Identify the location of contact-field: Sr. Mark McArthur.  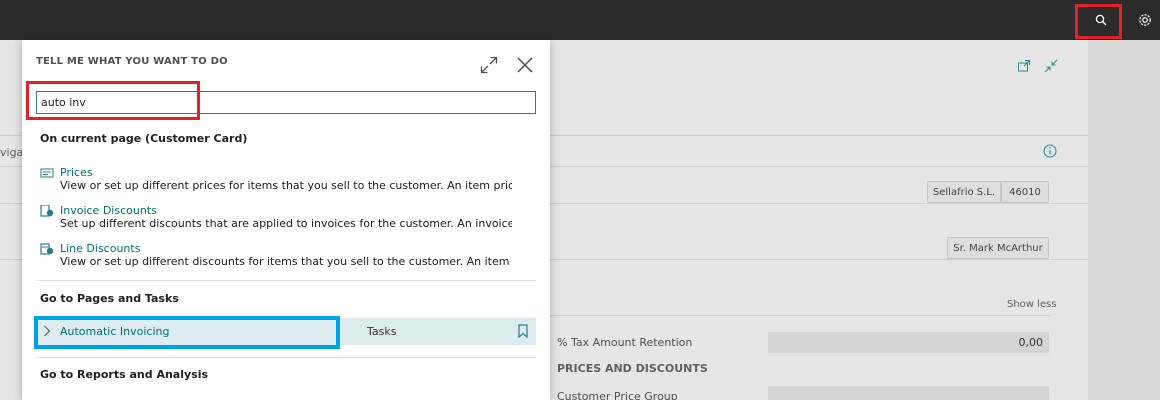
(998, 248).